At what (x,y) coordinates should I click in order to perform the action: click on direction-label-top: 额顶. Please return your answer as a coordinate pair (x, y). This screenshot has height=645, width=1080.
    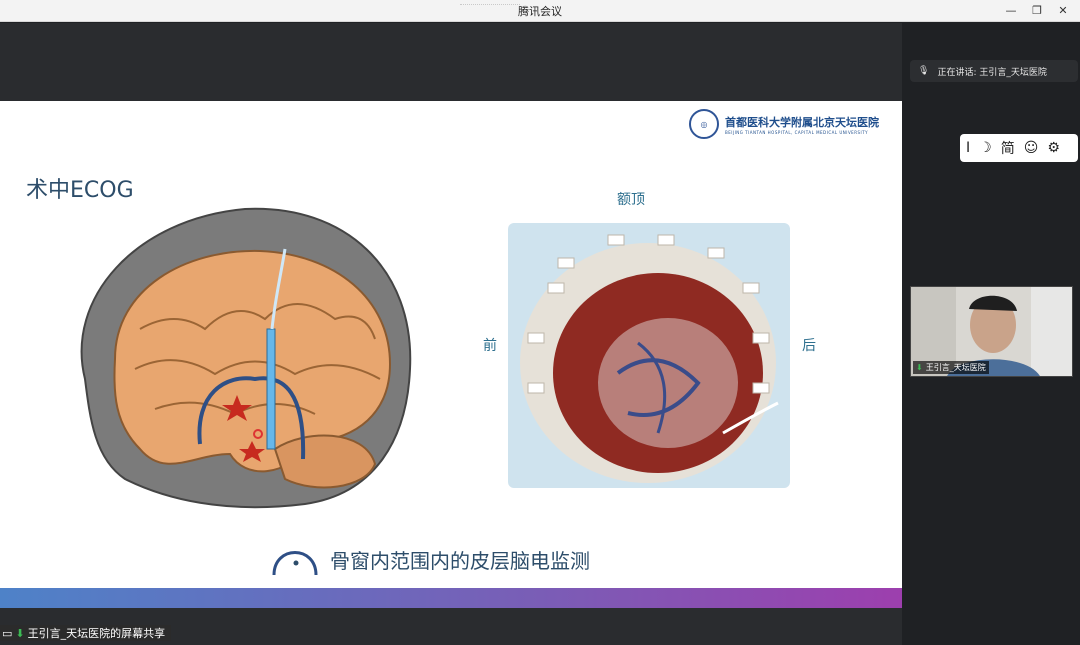
    Looking at the image, I should click on (631, 200).